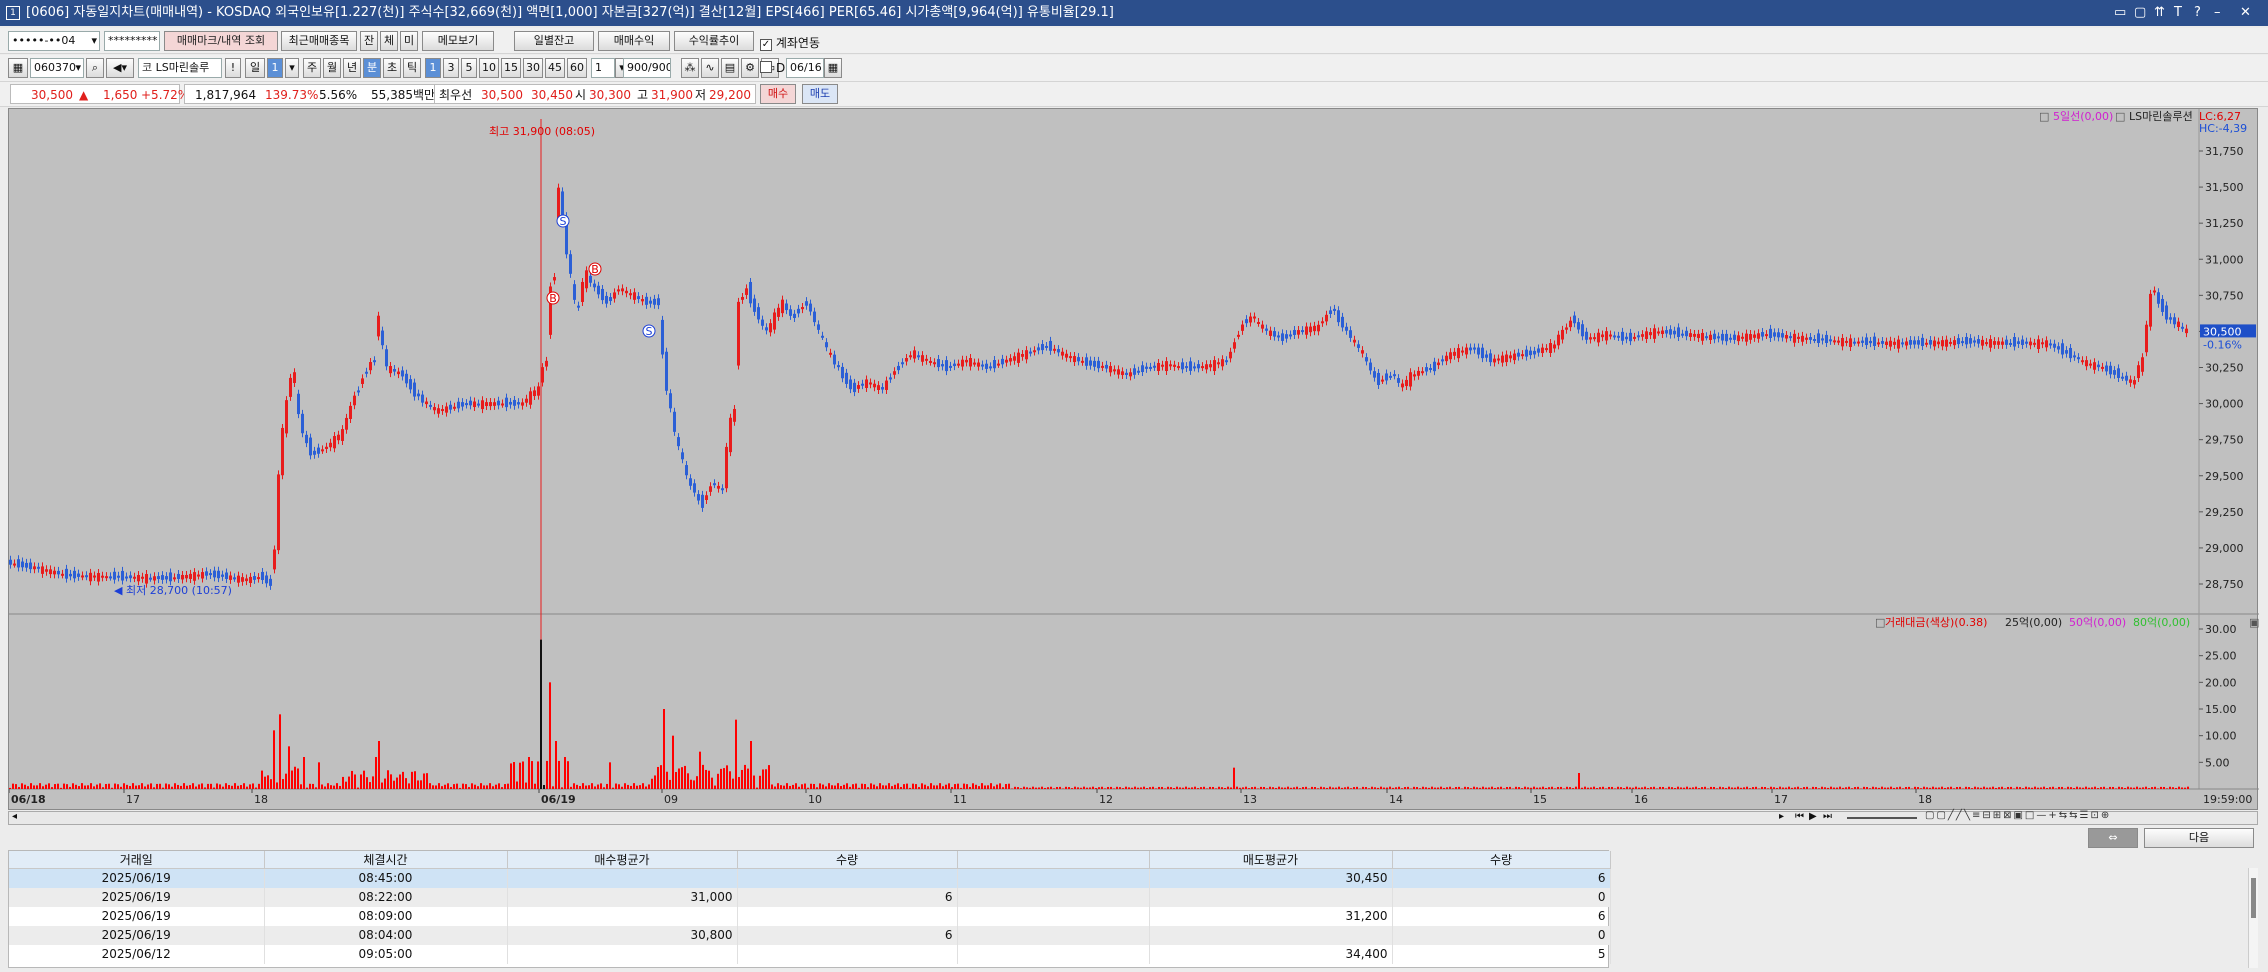 This screenshot has height=972, width=2268. I want to click on maximize-icon: ▢, so click(2140, 13).